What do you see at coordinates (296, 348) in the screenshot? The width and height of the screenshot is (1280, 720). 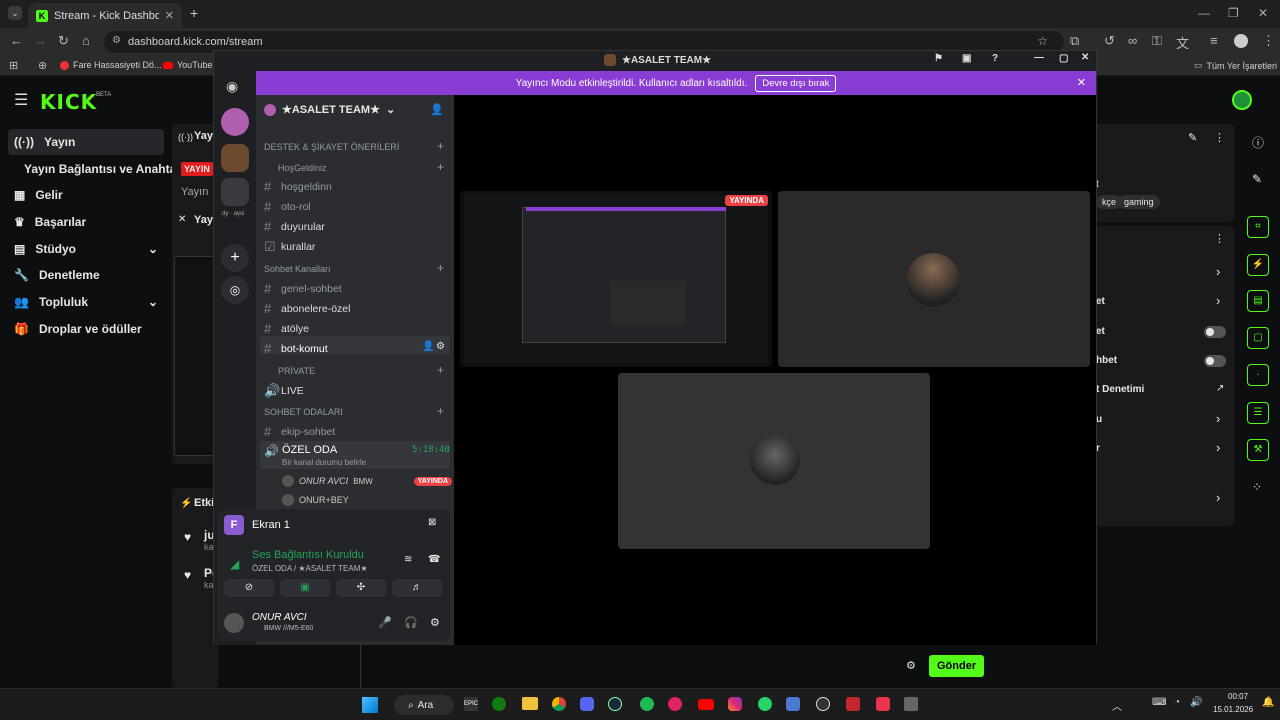 I see `channel-bot-komut: # bot-komut` at bounding box center [296, 348].